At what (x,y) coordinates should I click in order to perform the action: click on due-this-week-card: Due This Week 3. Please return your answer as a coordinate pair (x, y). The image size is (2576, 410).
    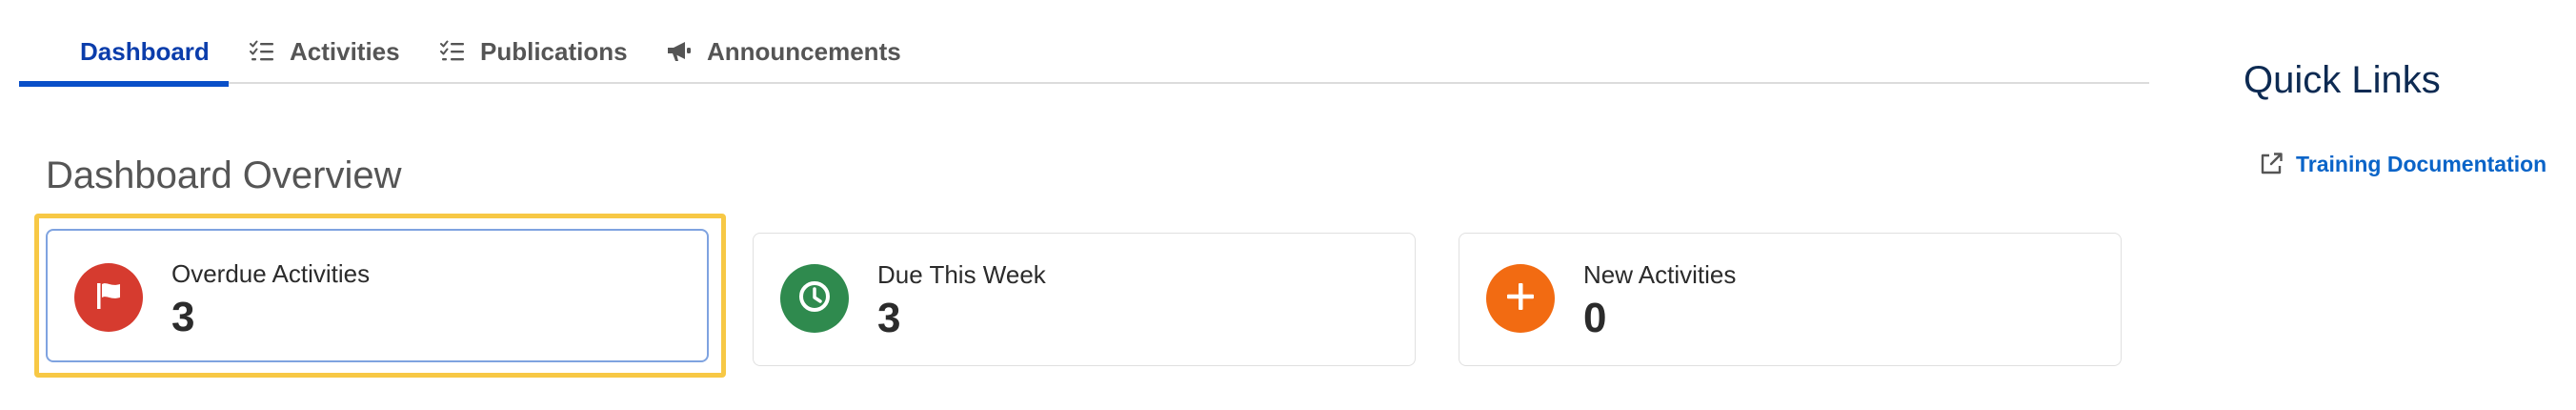
    Looking at the image, I should click on (1084, 299).